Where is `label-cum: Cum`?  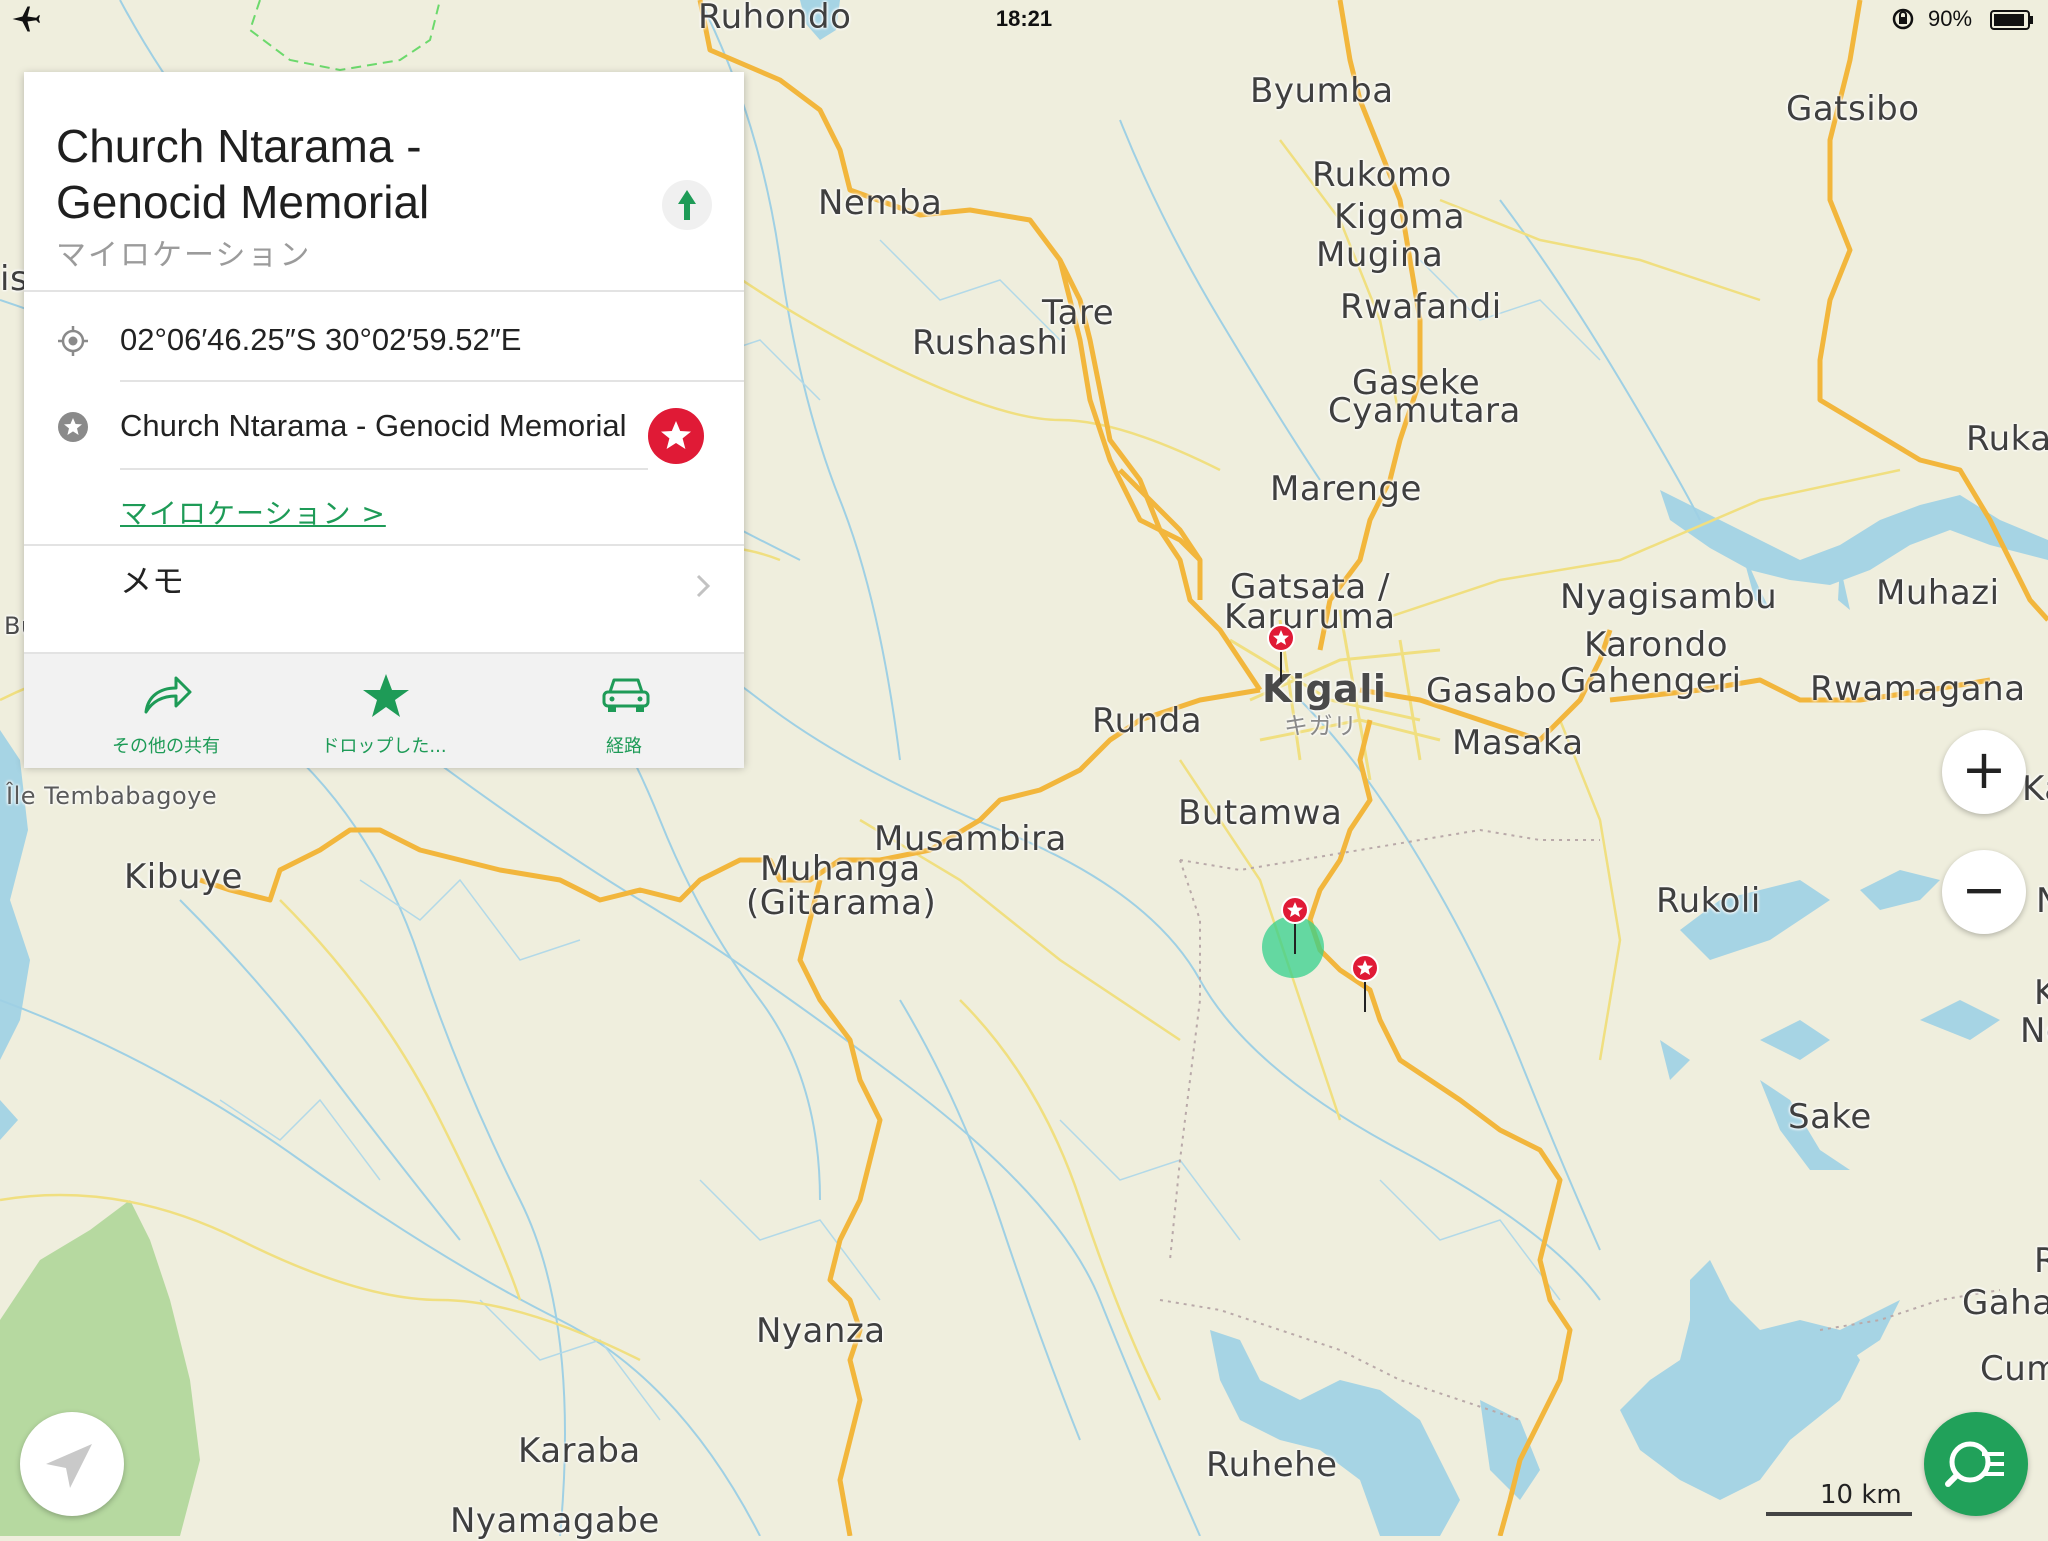
label-cum: Cum is located at coordinates (2014, 1369).